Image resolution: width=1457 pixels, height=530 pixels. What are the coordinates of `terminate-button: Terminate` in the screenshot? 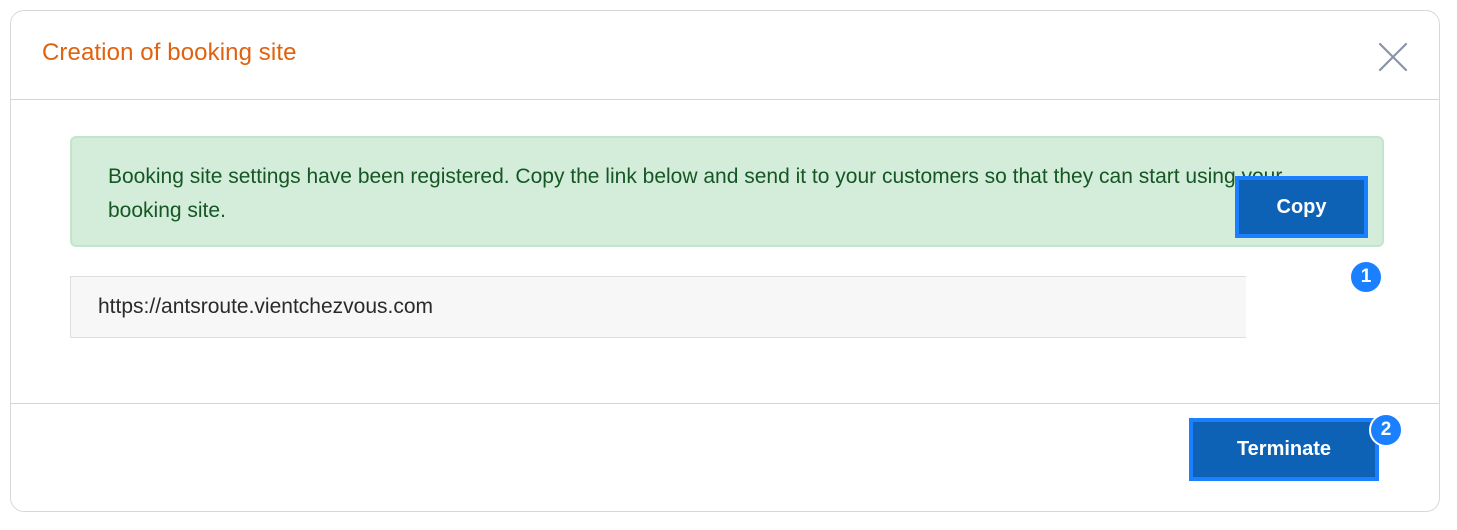 It's located at (1284, 449).